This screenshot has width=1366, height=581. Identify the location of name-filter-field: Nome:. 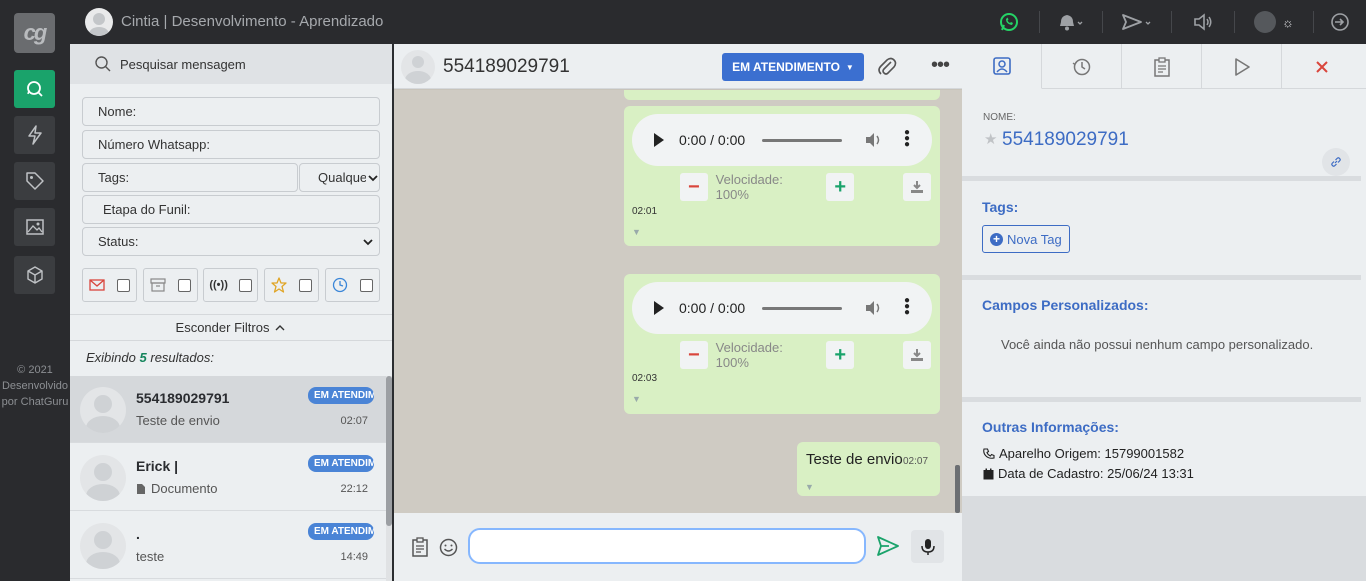
(231, 111).